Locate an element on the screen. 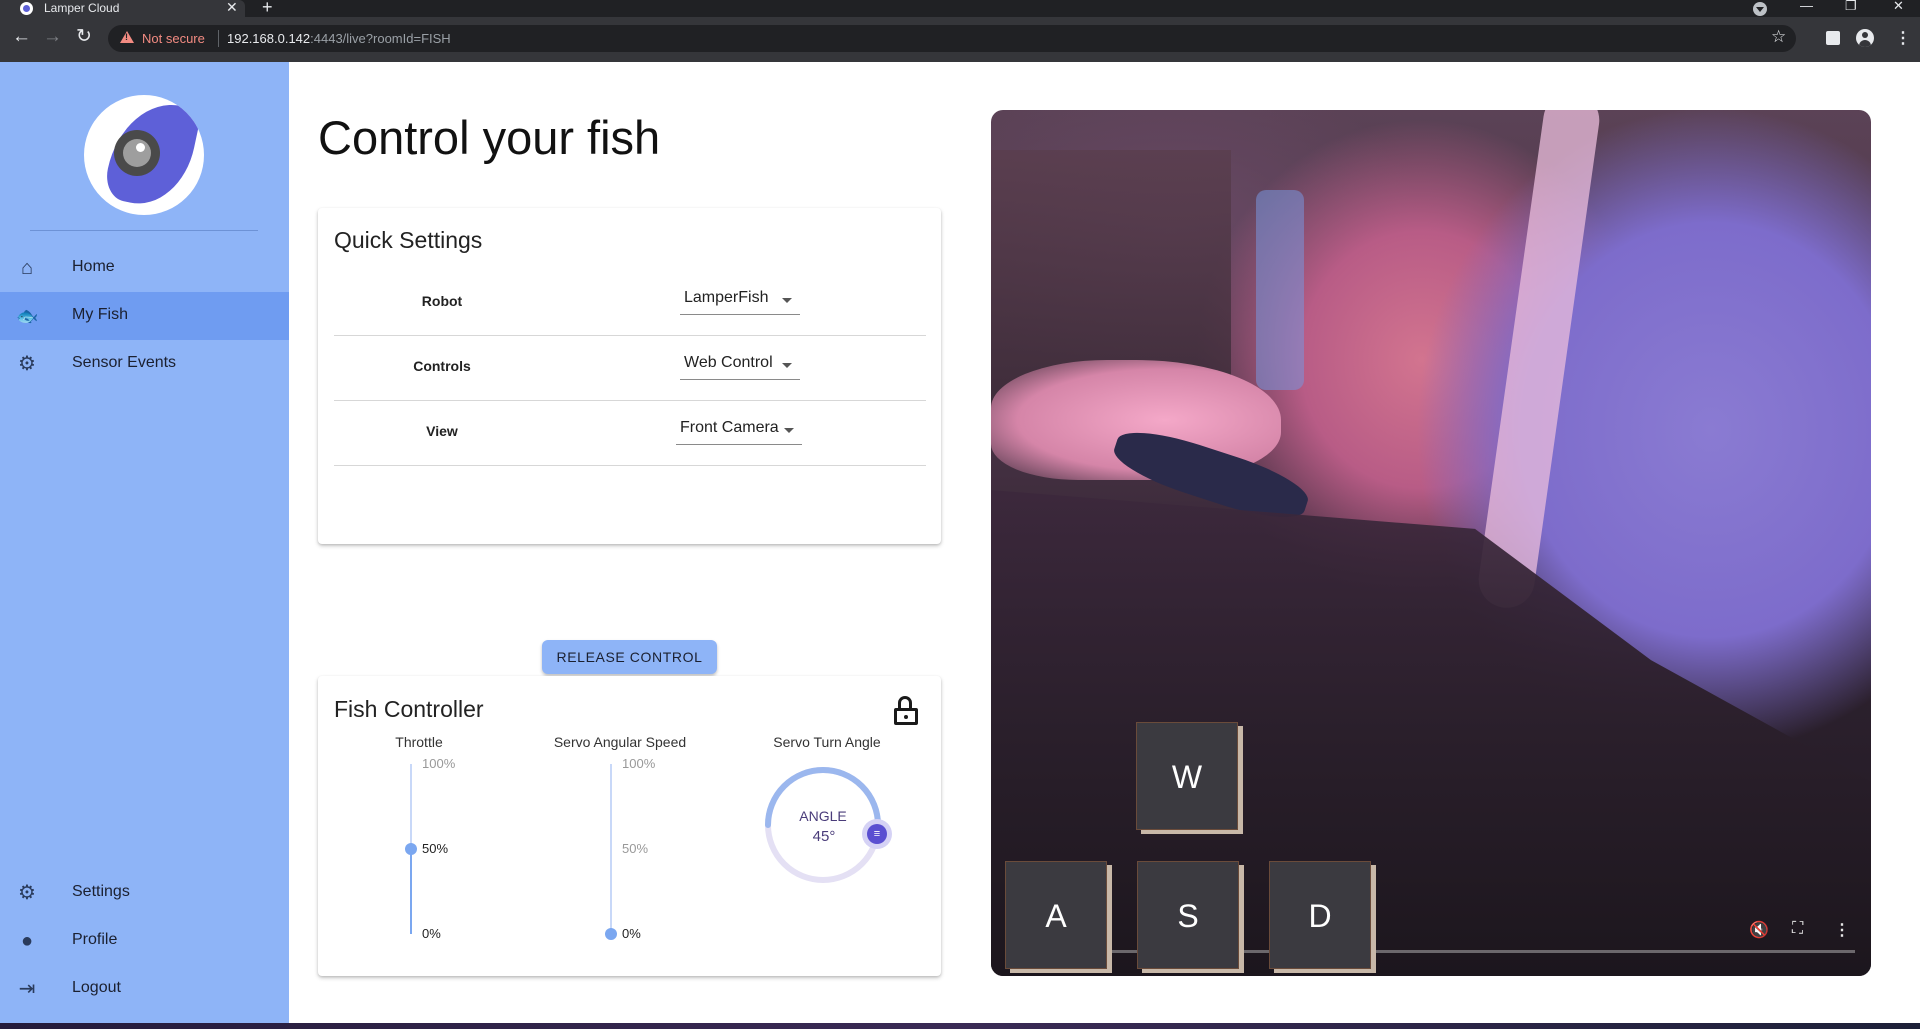 The width and height of the screenshot is (1920, 1029). servo-speed-tick-100: 100% is located at coordinates (639, 763).